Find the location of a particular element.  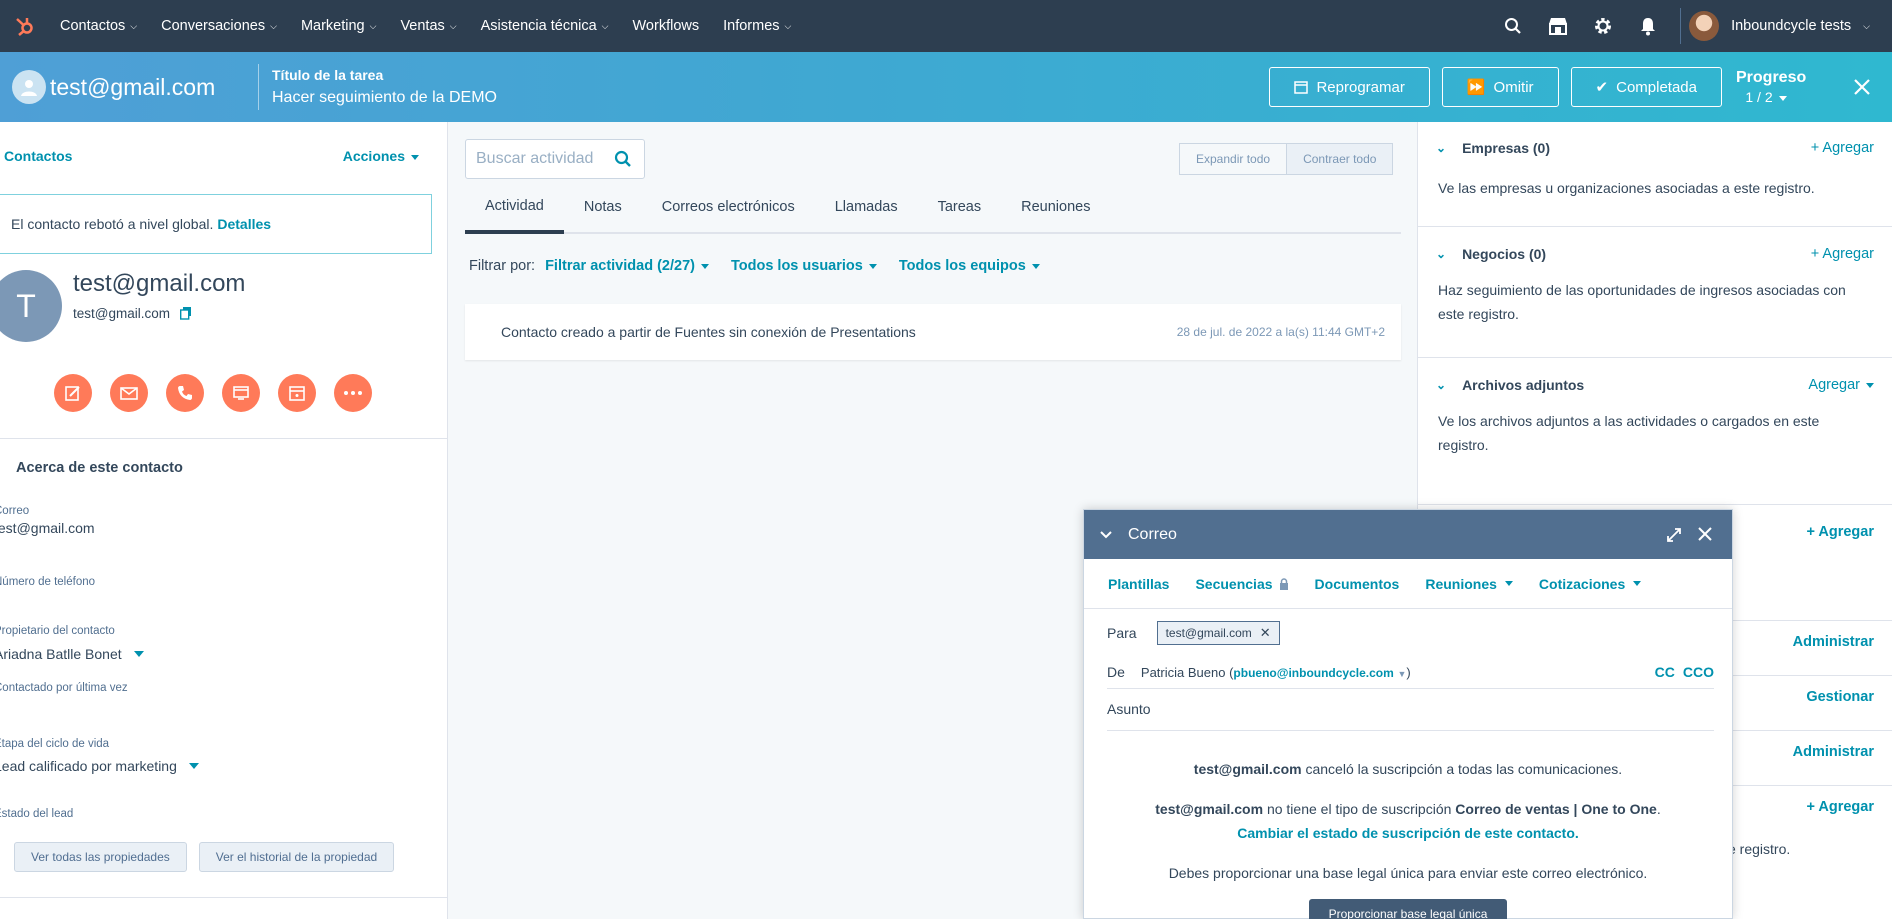

nav-conversaciones: Conversaciones ⌵ is located at coordinates (219, 26).